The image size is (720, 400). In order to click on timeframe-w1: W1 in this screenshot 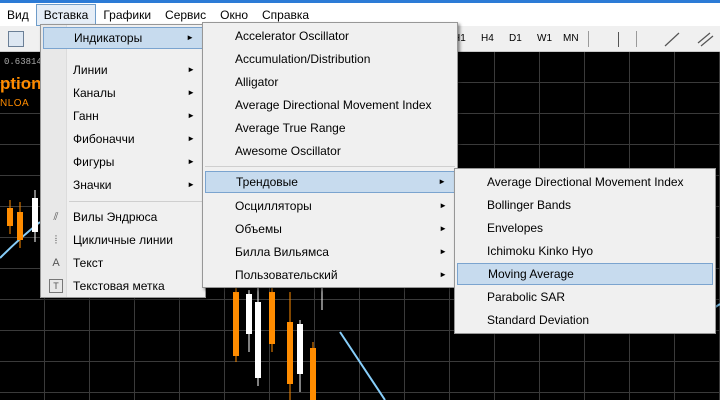, I will do `click(544, 39)`.